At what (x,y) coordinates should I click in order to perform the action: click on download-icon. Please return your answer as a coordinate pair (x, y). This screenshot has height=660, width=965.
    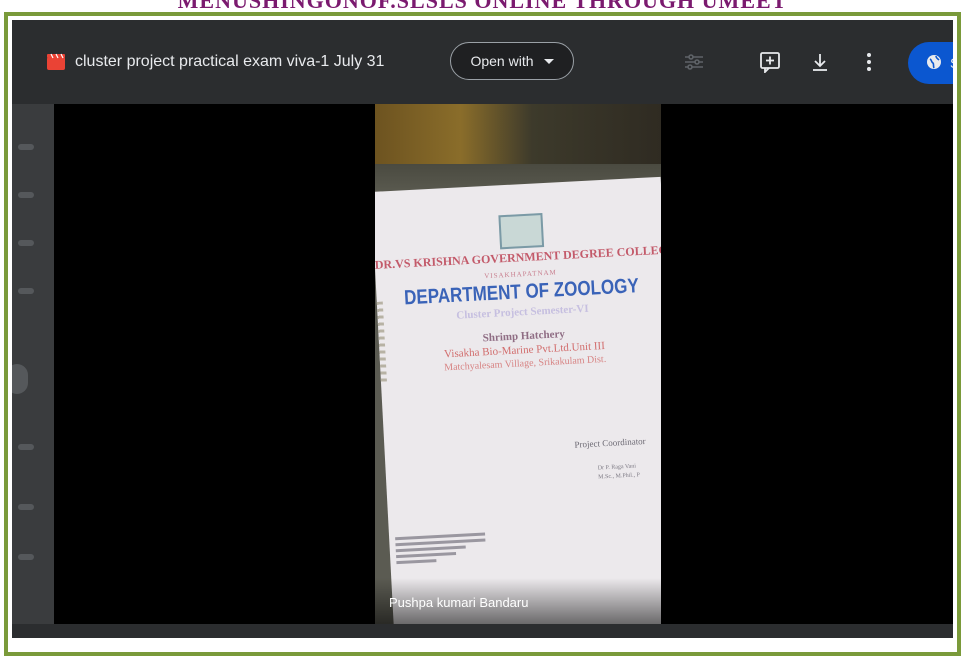
    Looking at the image, I should click on (820, 62).